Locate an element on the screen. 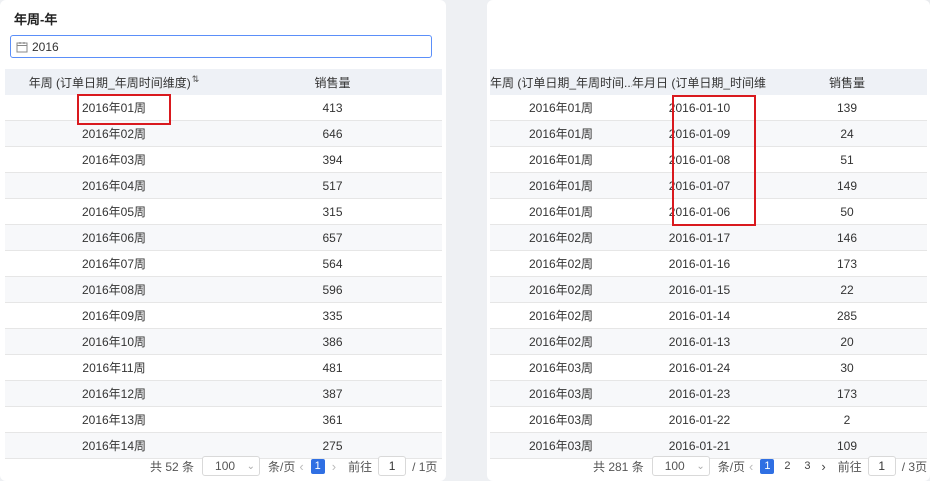 This screenshot has height=481, width=930. cell-sales: 596 is located at coordinates (332, 289).